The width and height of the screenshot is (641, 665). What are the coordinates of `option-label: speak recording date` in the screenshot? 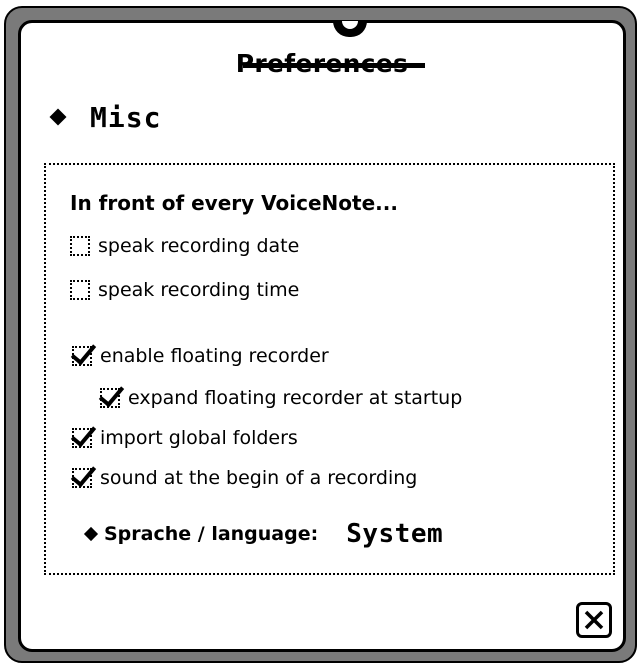 It's located at (199, 246).